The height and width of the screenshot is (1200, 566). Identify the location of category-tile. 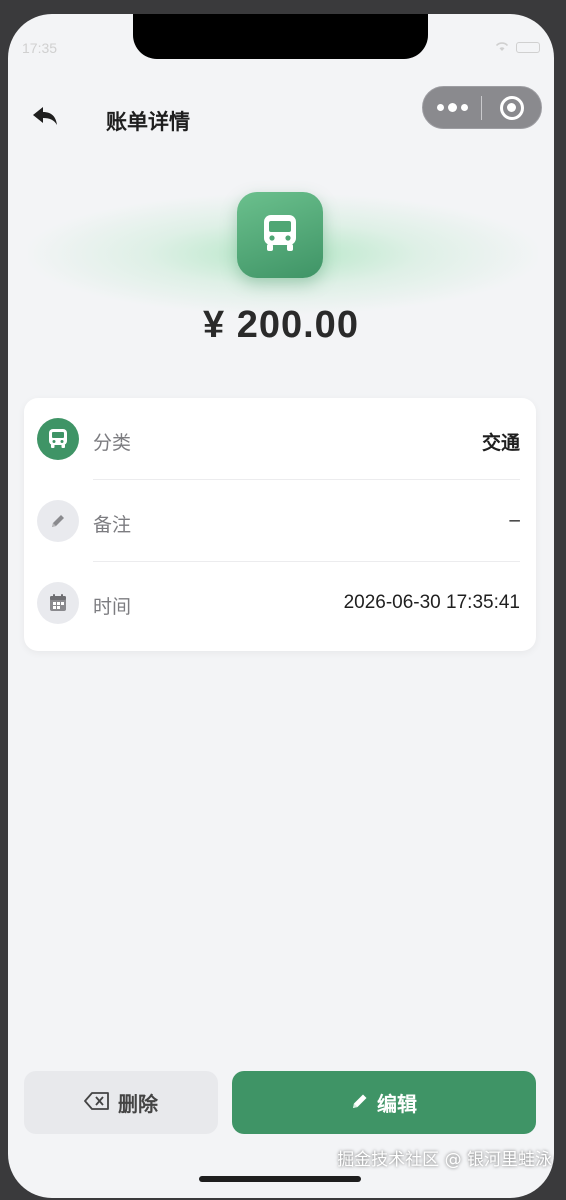
(280, 235).